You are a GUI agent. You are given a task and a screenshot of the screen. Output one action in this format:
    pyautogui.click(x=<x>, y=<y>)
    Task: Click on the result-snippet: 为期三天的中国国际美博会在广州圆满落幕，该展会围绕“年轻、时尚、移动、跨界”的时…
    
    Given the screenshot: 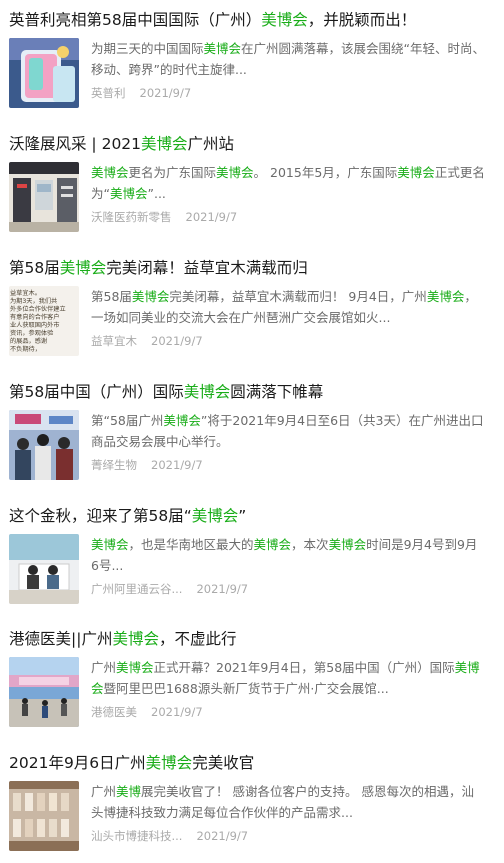 What is the action you would take?
    pyautogui.click(x=288, y=59)
    